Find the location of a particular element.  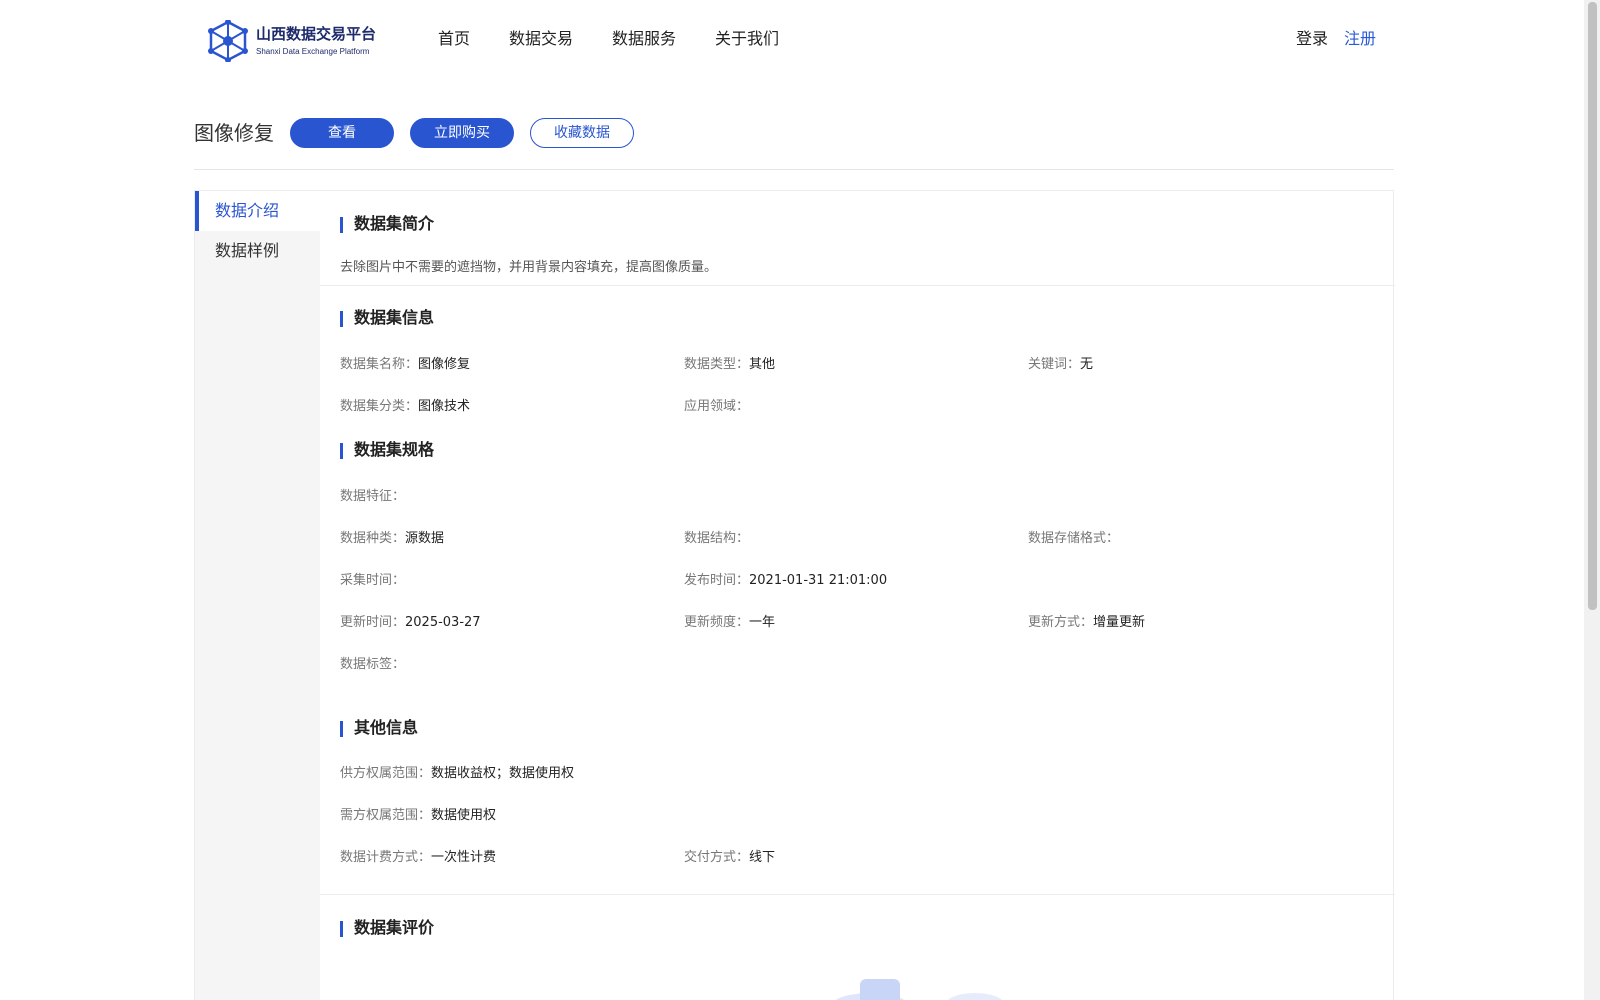

buy-now-button: 立即购买 is located at coordinates (462, 133).